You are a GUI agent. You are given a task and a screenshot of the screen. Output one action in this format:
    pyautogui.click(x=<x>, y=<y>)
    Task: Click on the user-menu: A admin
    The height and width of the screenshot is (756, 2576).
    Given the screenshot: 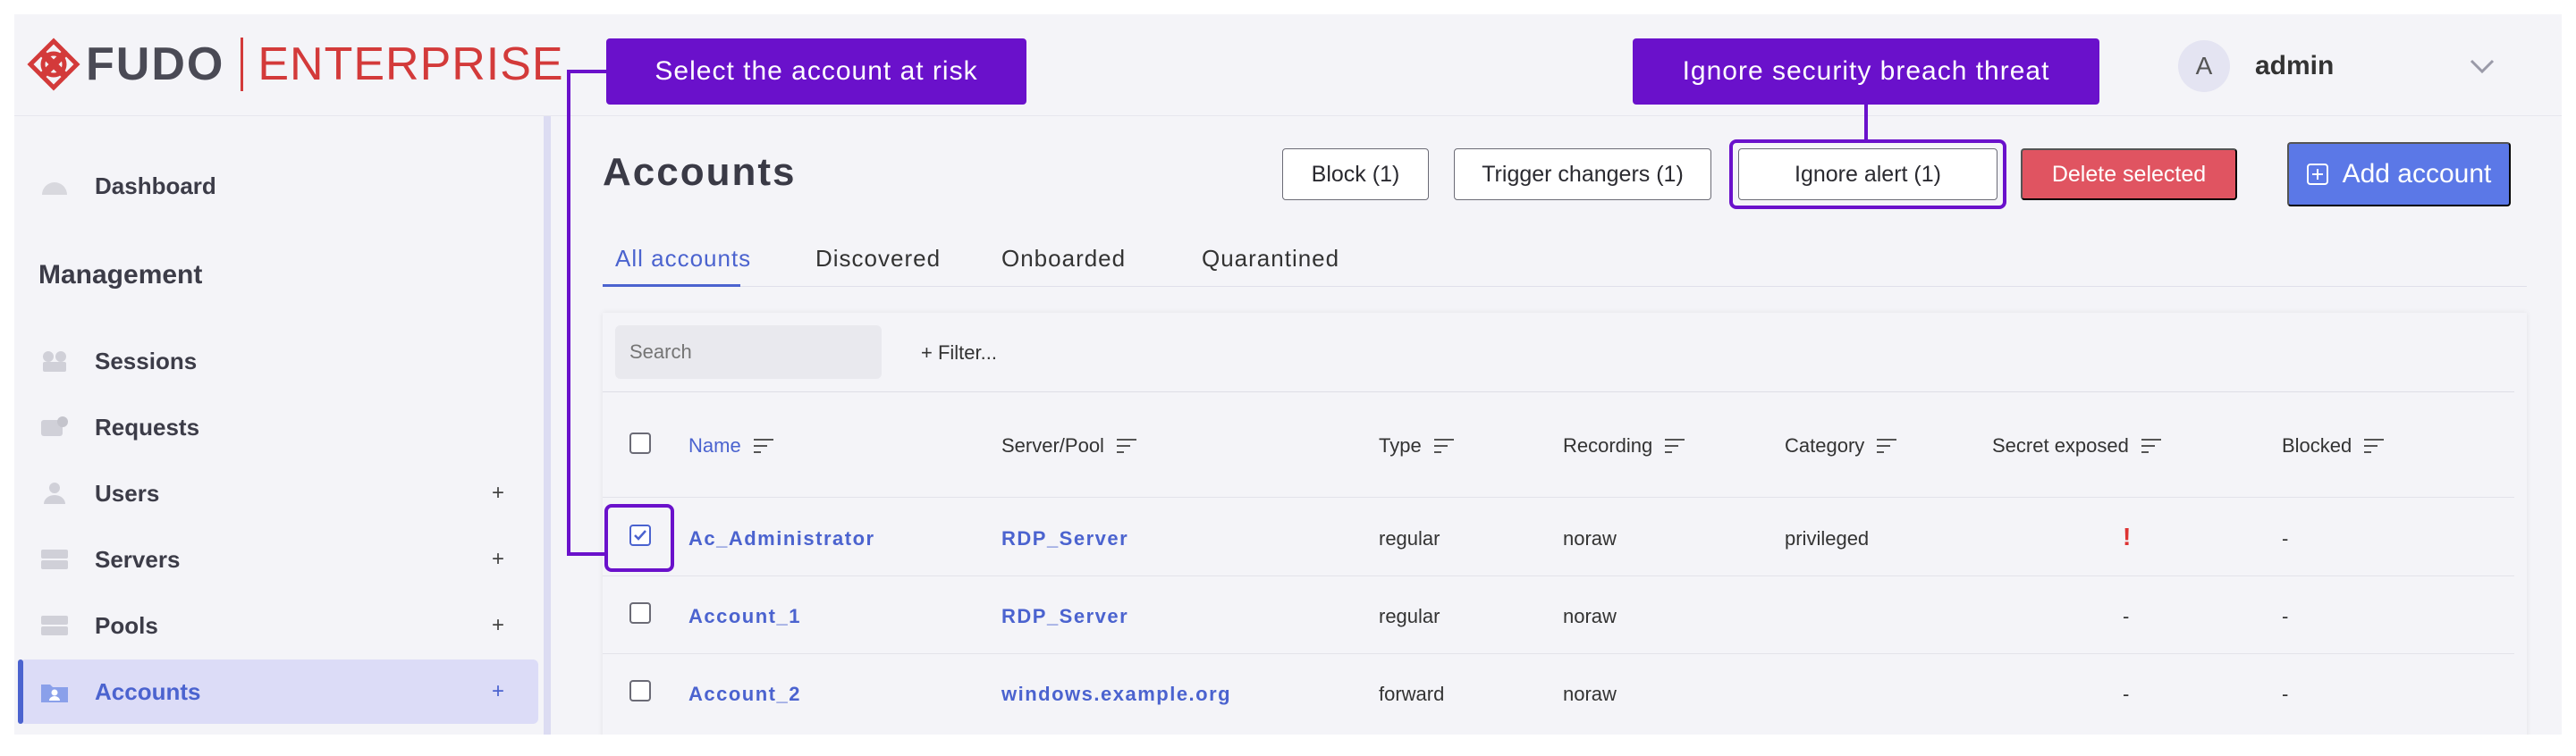 What is the action you would take?
    pyautogui.click(x=2256, y=66)
    